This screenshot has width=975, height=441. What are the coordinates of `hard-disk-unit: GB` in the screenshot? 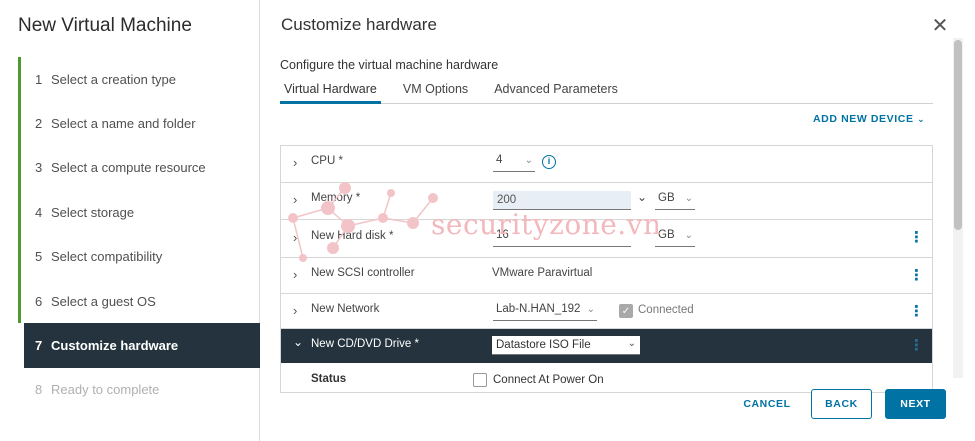 It's located at (666, 235).